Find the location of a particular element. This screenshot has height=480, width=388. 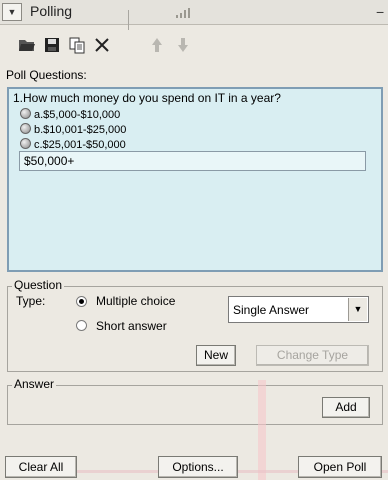

chevron-down-icon: ▼ is located at coordinates (357, 309).